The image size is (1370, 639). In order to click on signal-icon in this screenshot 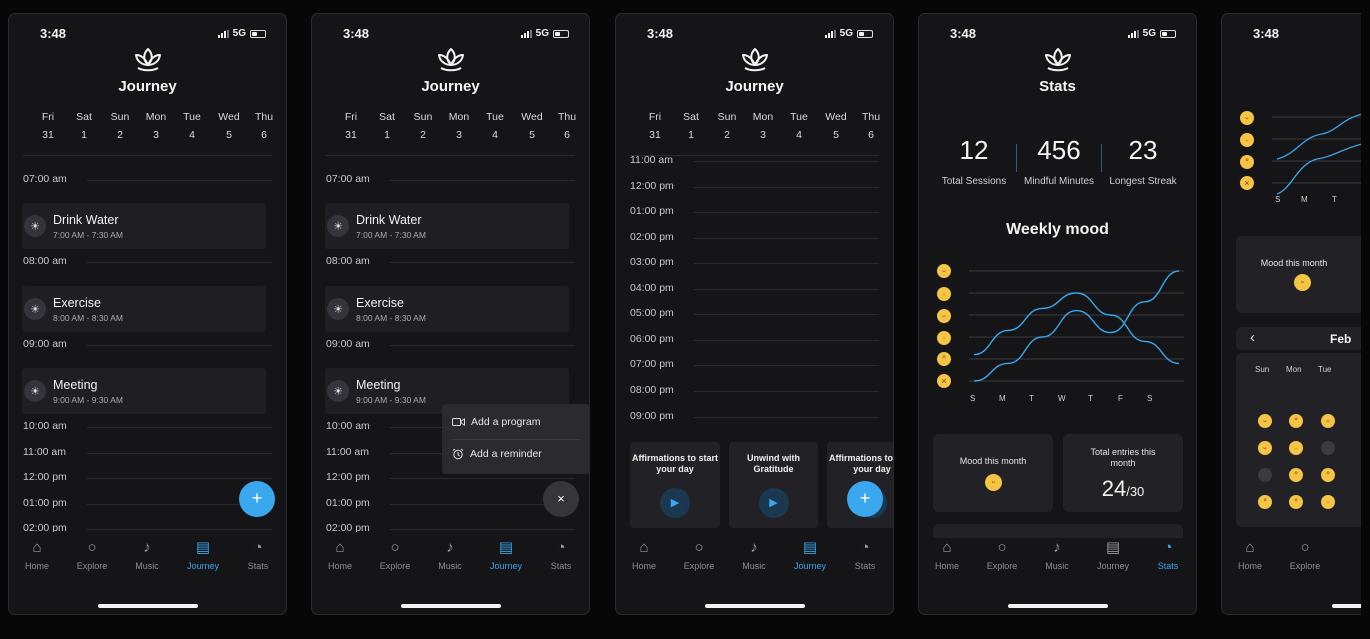, I will do `click(1133, 33)`.